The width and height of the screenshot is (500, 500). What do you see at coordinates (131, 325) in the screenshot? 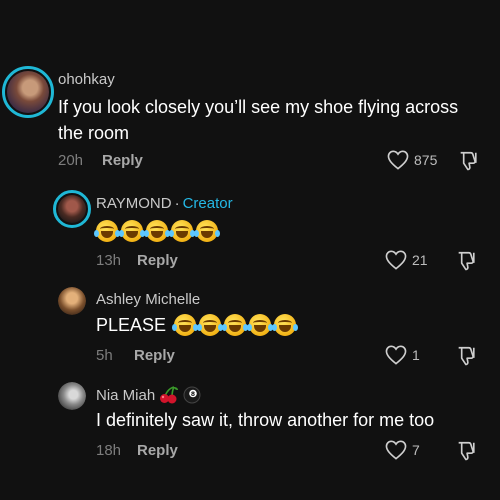
I see `comment-text-please: PLEASE` at bounding box center [131, 325].